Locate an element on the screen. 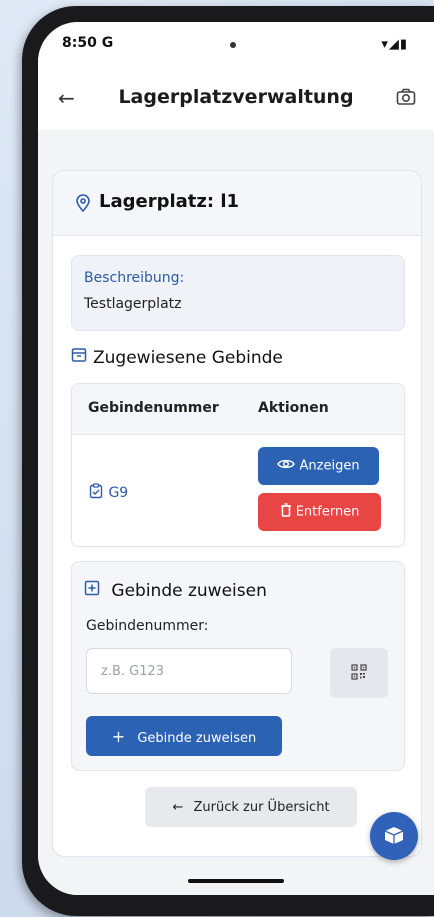 Image resolution: width=434 pixels, height=917 pixels. camera-icon is located at coordinates (406, 99).